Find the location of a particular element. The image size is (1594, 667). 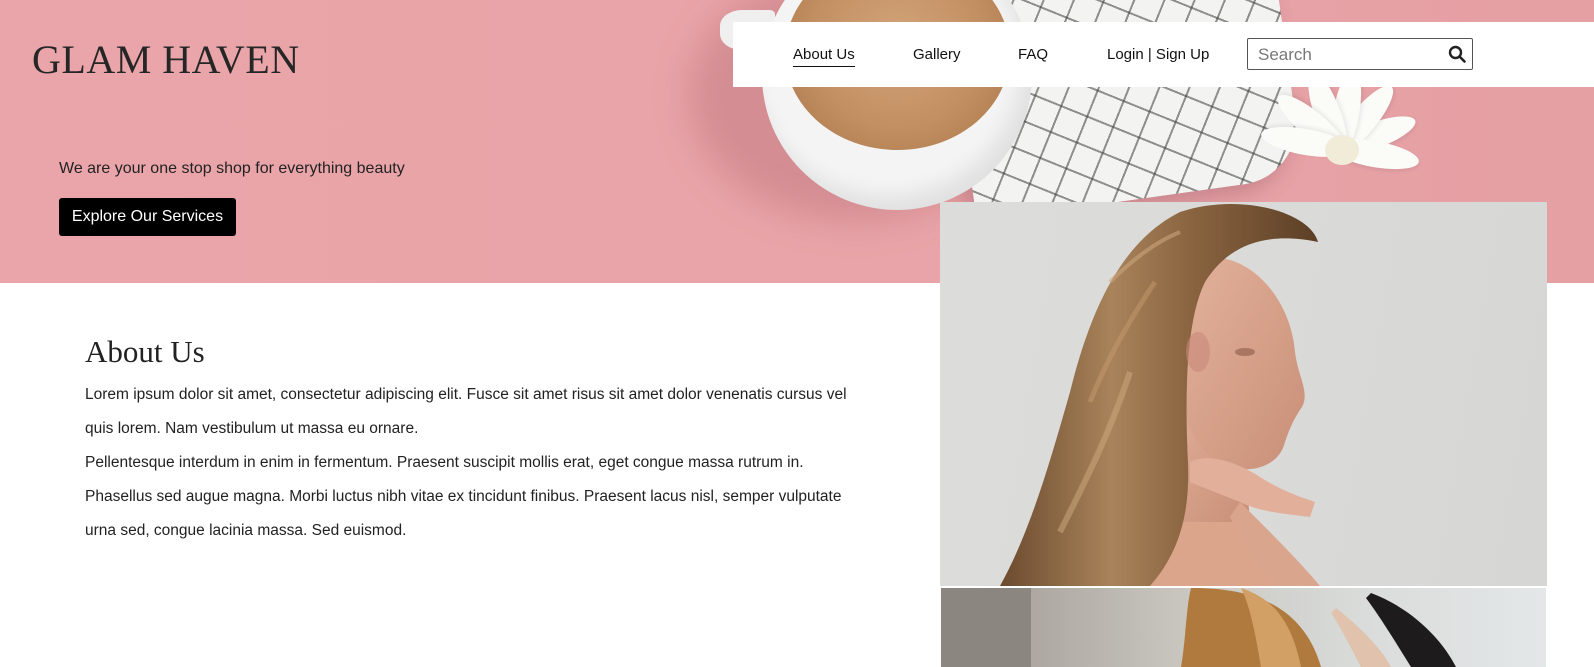

search-box is located at coordinates (1360, 54).